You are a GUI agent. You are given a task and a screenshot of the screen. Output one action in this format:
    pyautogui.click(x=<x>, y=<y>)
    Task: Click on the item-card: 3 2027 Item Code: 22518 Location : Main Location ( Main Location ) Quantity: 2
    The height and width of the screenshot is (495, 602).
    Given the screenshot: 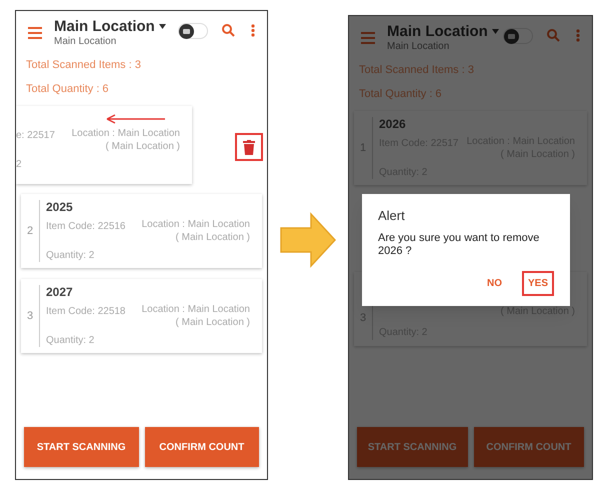 What is the action you would take?
    pyautogui.click(x=141, y=316)
    